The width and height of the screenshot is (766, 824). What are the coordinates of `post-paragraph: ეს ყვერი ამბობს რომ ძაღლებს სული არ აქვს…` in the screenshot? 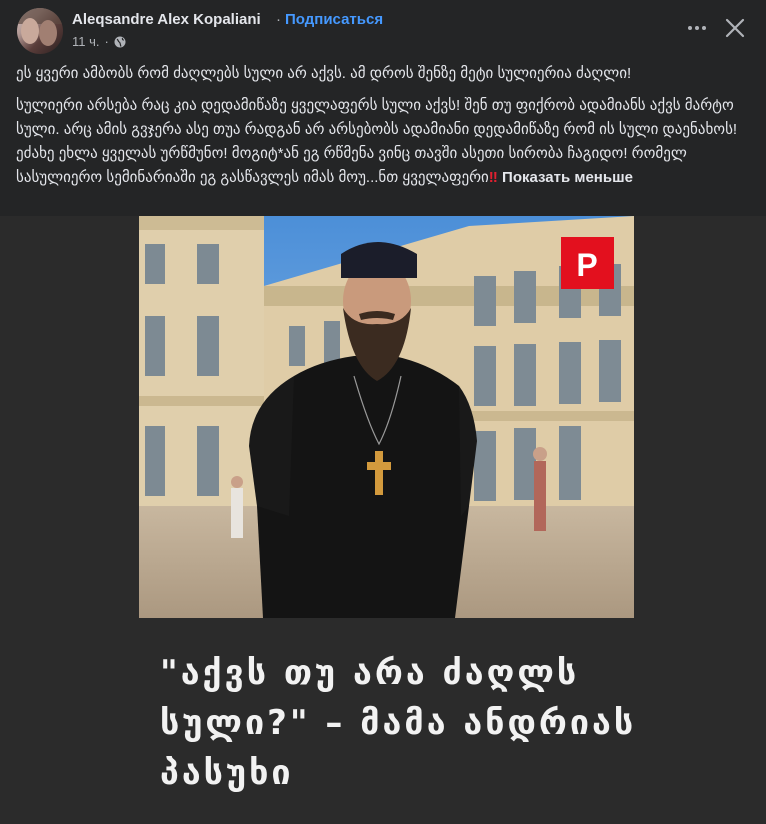 It's located at (324, 73).